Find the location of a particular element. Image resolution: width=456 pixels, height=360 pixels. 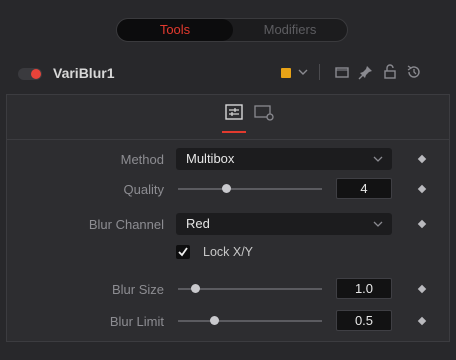

quality-slider-thumb is located at coordinates (226, 188).